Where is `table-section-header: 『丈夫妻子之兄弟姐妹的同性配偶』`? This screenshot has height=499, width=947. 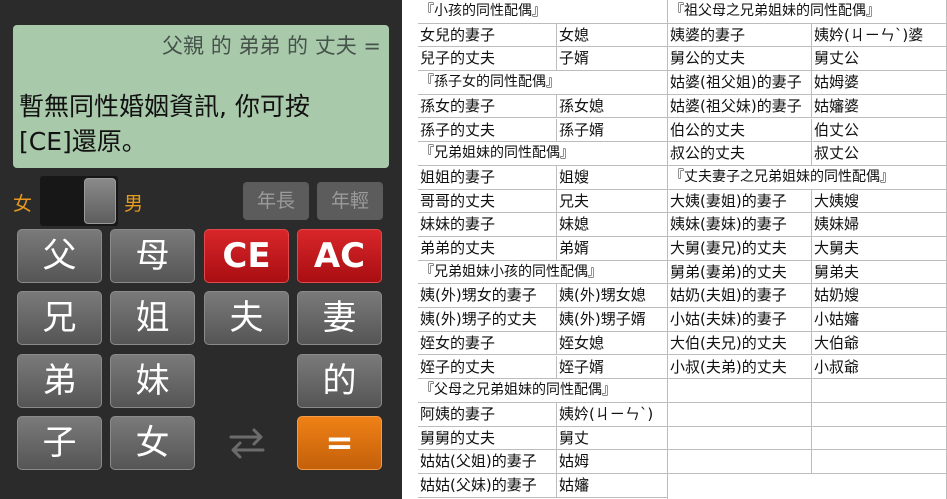 table-section-header: 『丈夫妻子之兄弟姐妹的同性配偶』 is located at coordinates (807, 178).